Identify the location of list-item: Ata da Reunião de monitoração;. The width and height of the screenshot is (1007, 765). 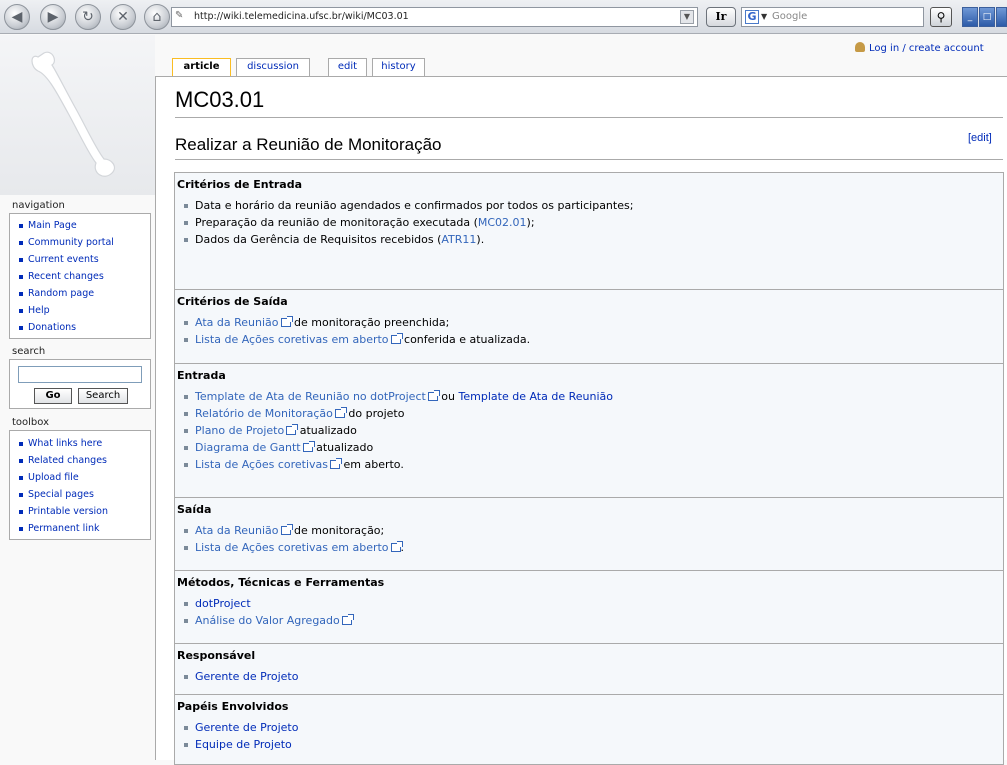
(593, 530).